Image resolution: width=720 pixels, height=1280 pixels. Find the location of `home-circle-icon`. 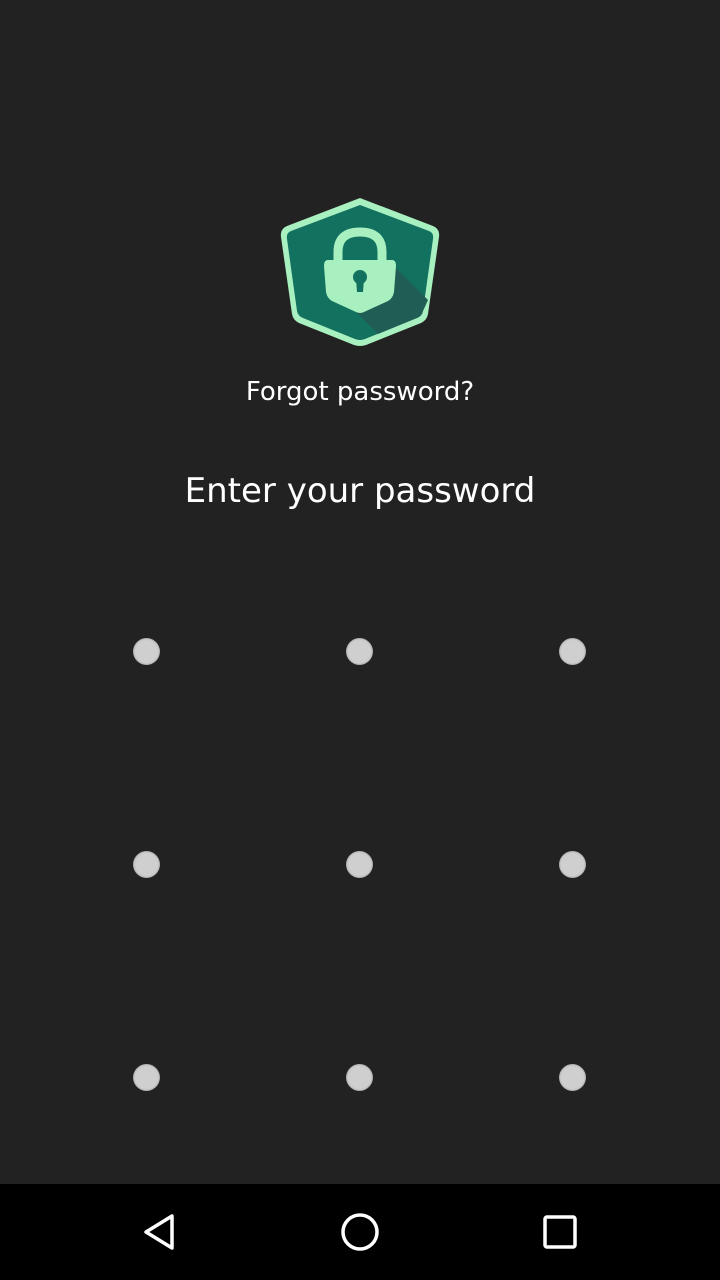

home-circle-icon is located at coordinates (360, 1232).